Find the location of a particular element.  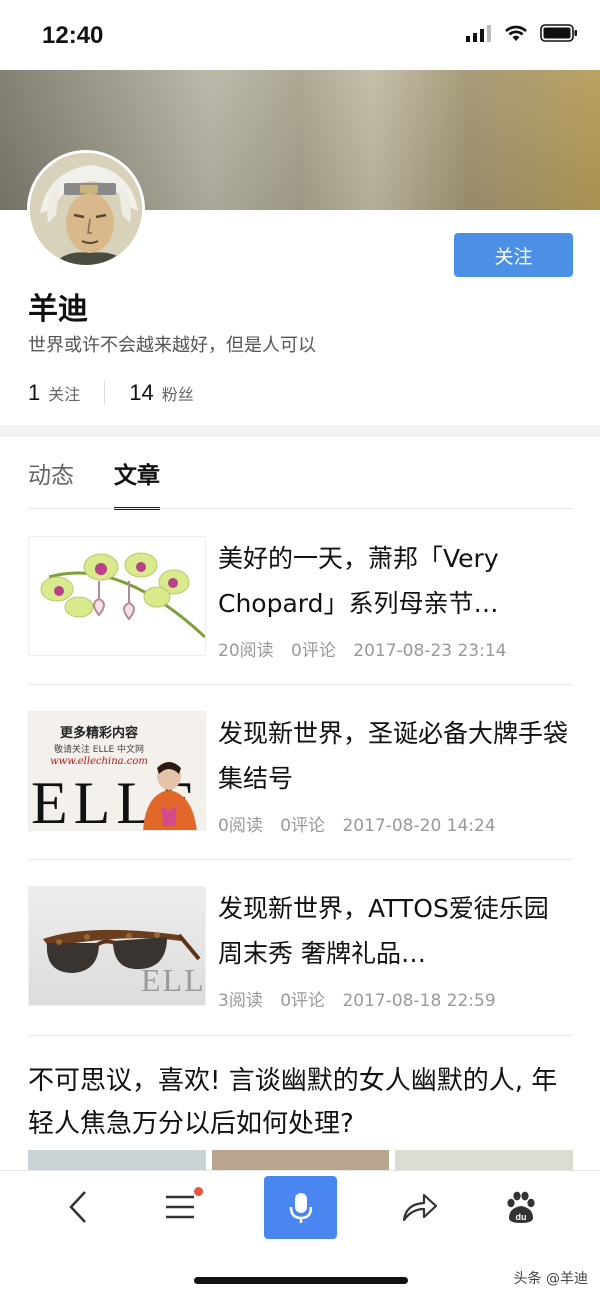

tabs-divider is located at coordinates (300, 508).